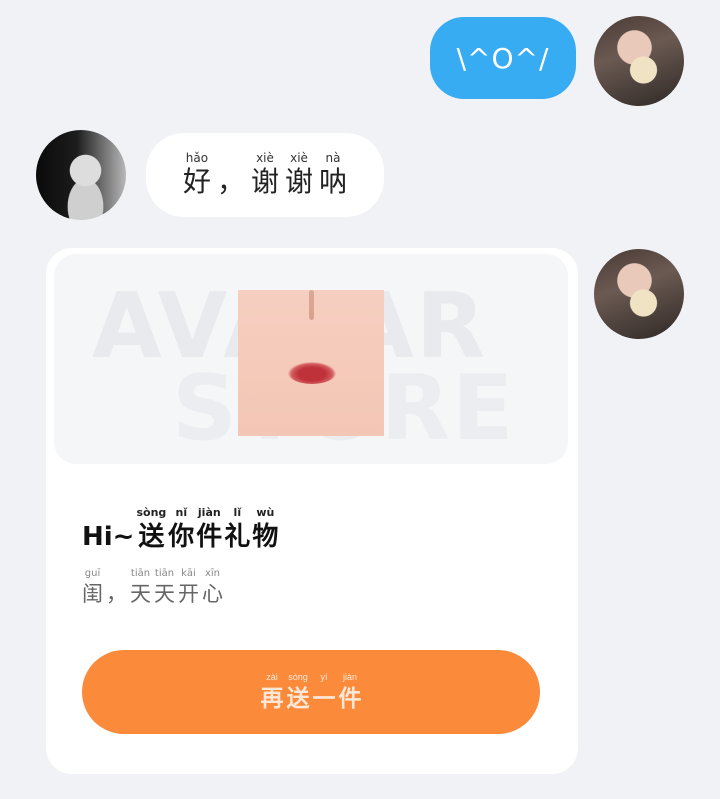 The image size is (720, 799). I want to click on incoming-message-bubble: hǎo 好 ， xiè 谢 xiè 谢 nà 呐, so click(265, 175).